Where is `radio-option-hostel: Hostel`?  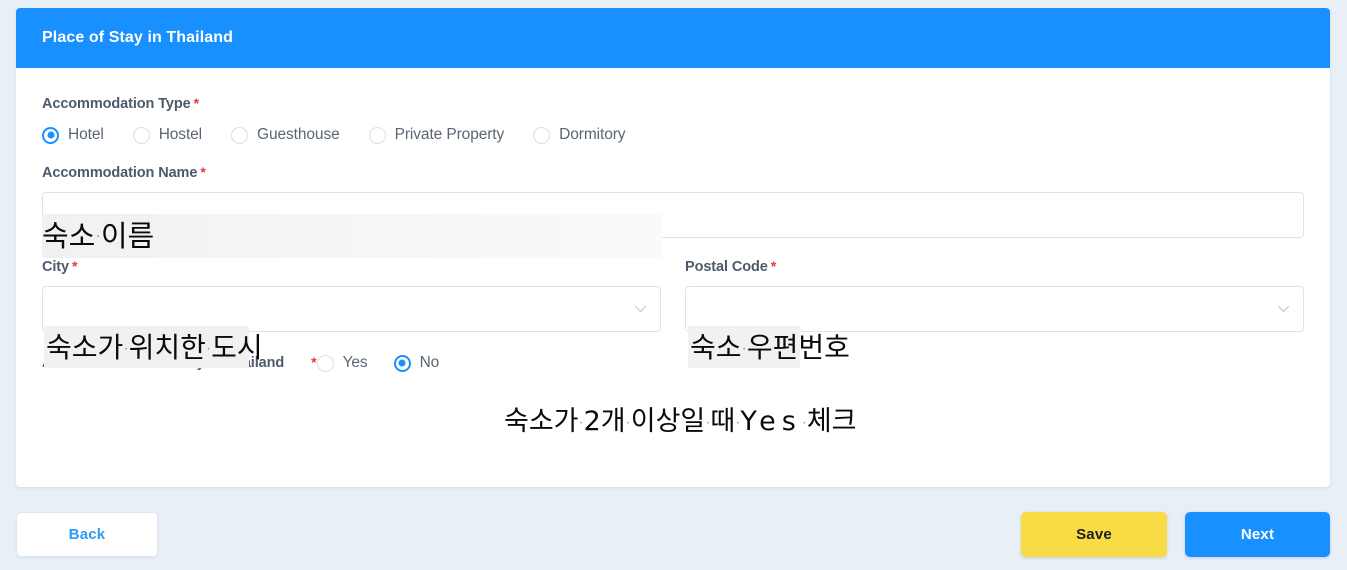 radio-option-hostel: Hostel is located at coordinates (167, 135).